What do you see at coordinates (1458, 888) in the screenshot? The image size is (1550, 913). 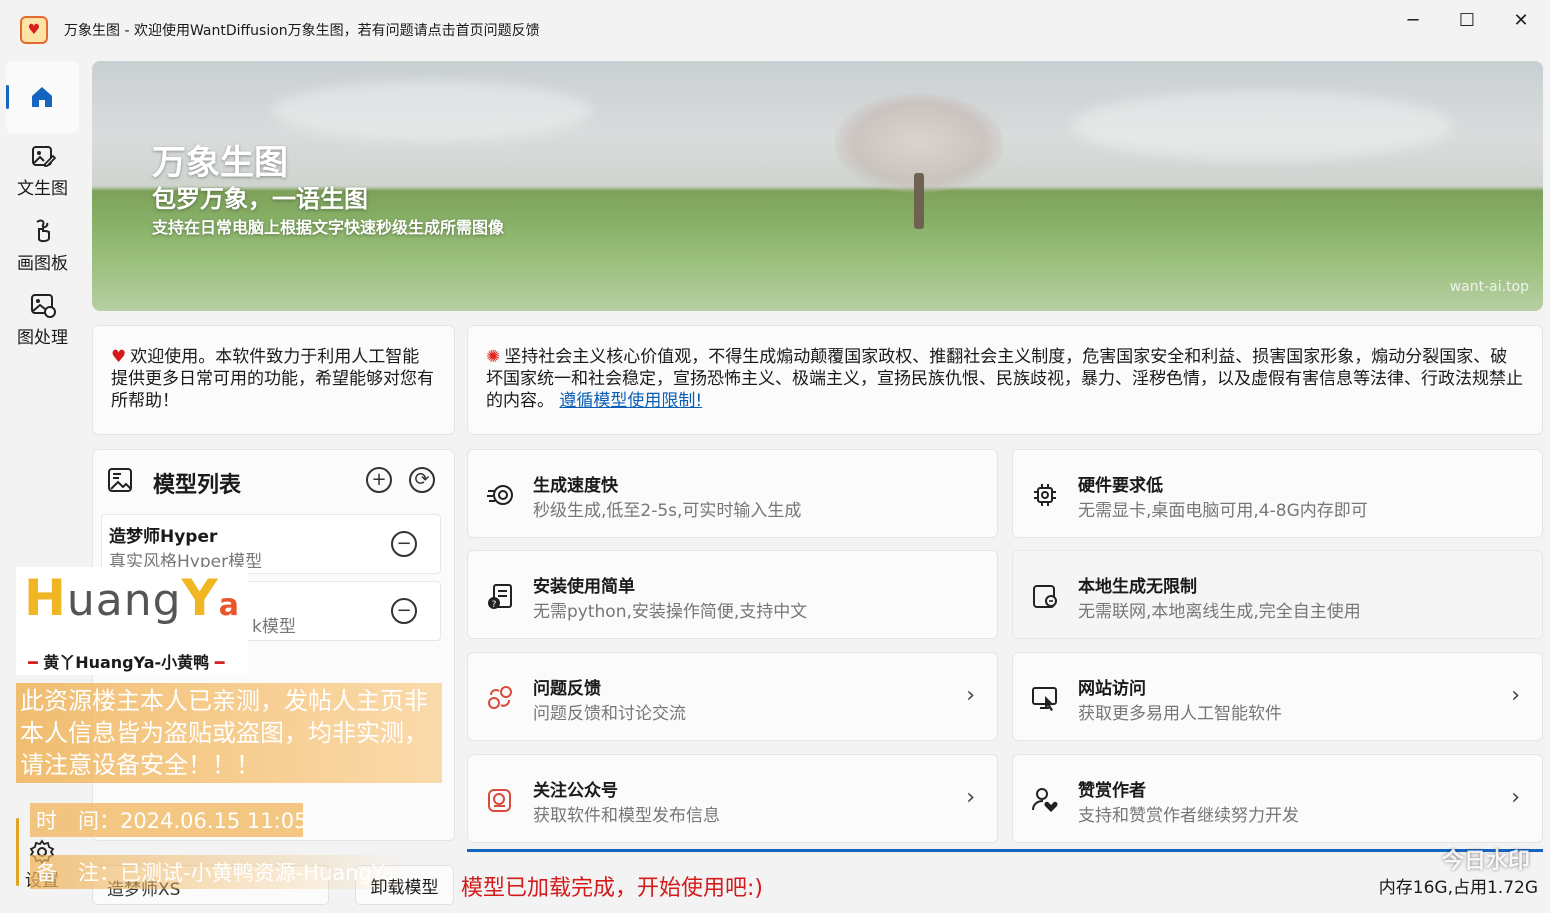 I see `memory-readout: 内存16G,占用1.72G` at bounding box center [1458, 888].